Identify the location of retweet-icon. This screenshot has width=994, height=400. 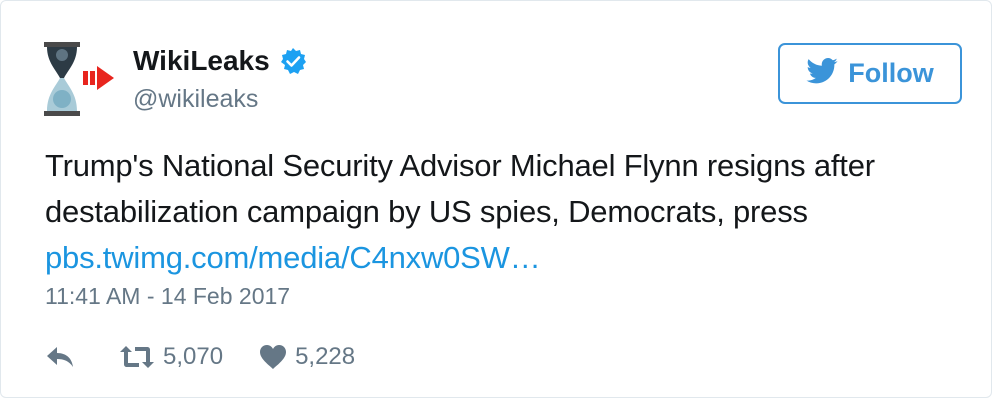
(137, 357).